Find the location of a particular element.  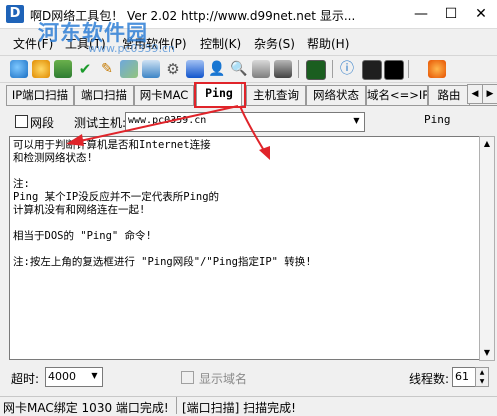

timeout-label: 超时: is located at coordinates (25, 379).